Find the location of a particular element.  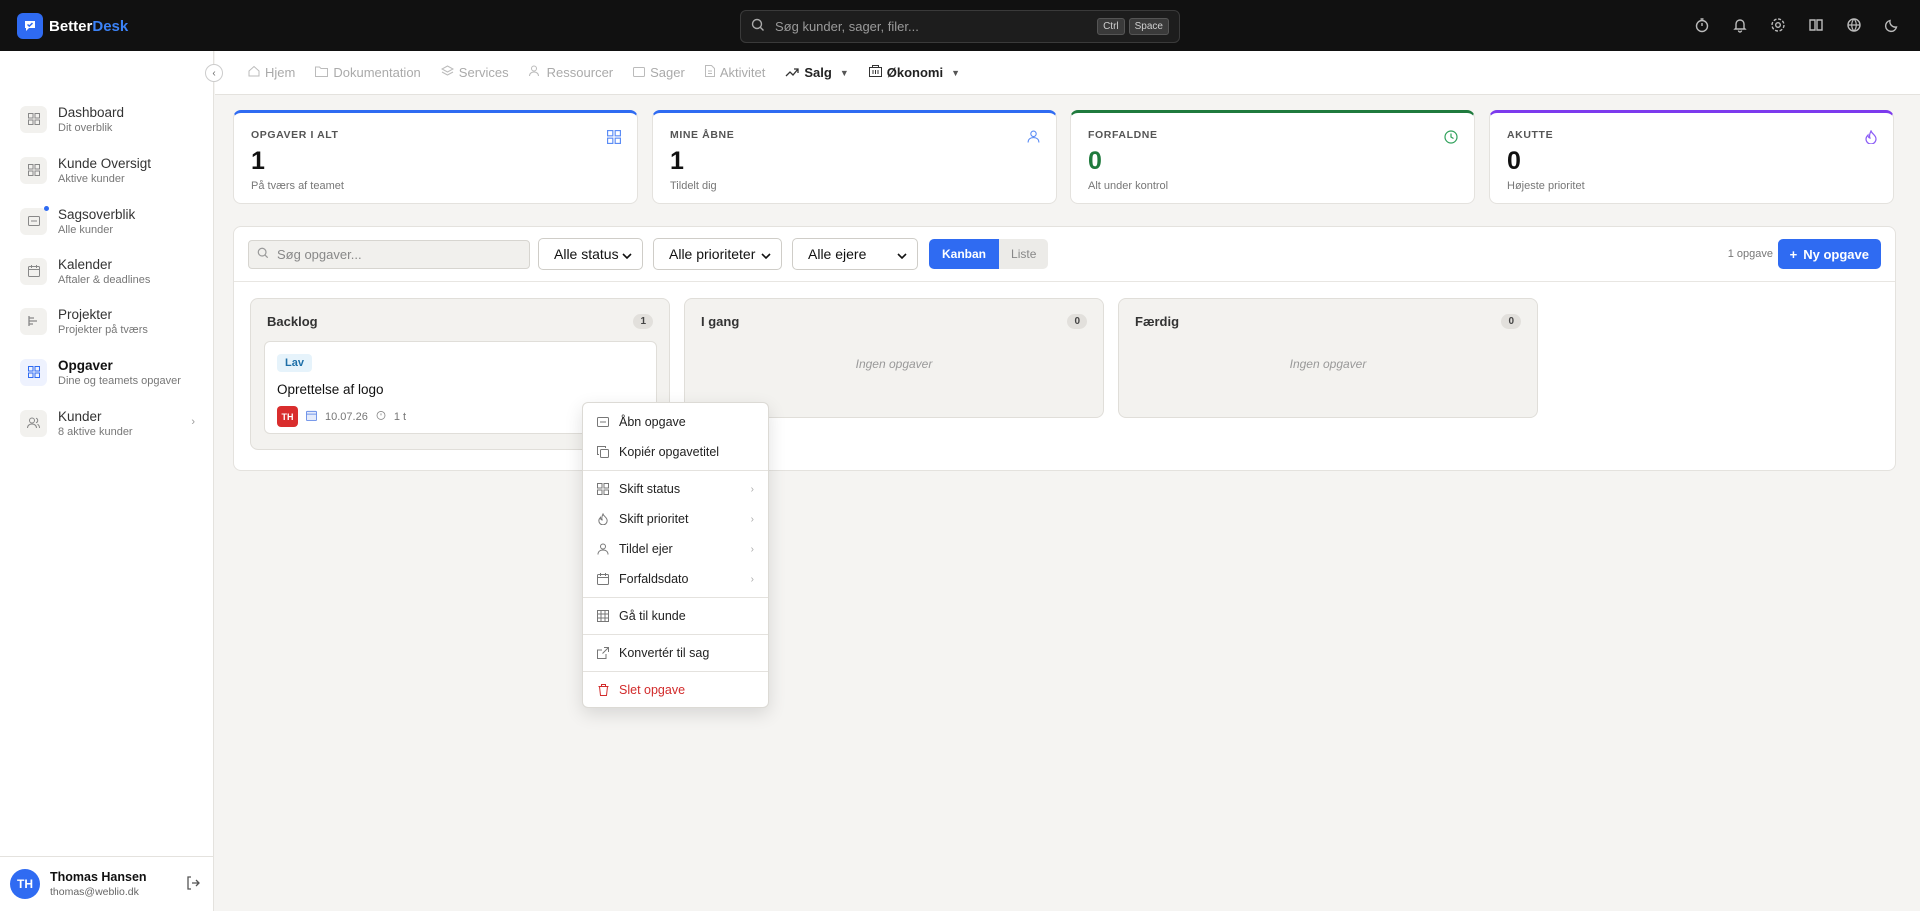

sidebar-item-opgaver: Opgaver Dine og teamets opgaver is located at coordinates (107, 372).